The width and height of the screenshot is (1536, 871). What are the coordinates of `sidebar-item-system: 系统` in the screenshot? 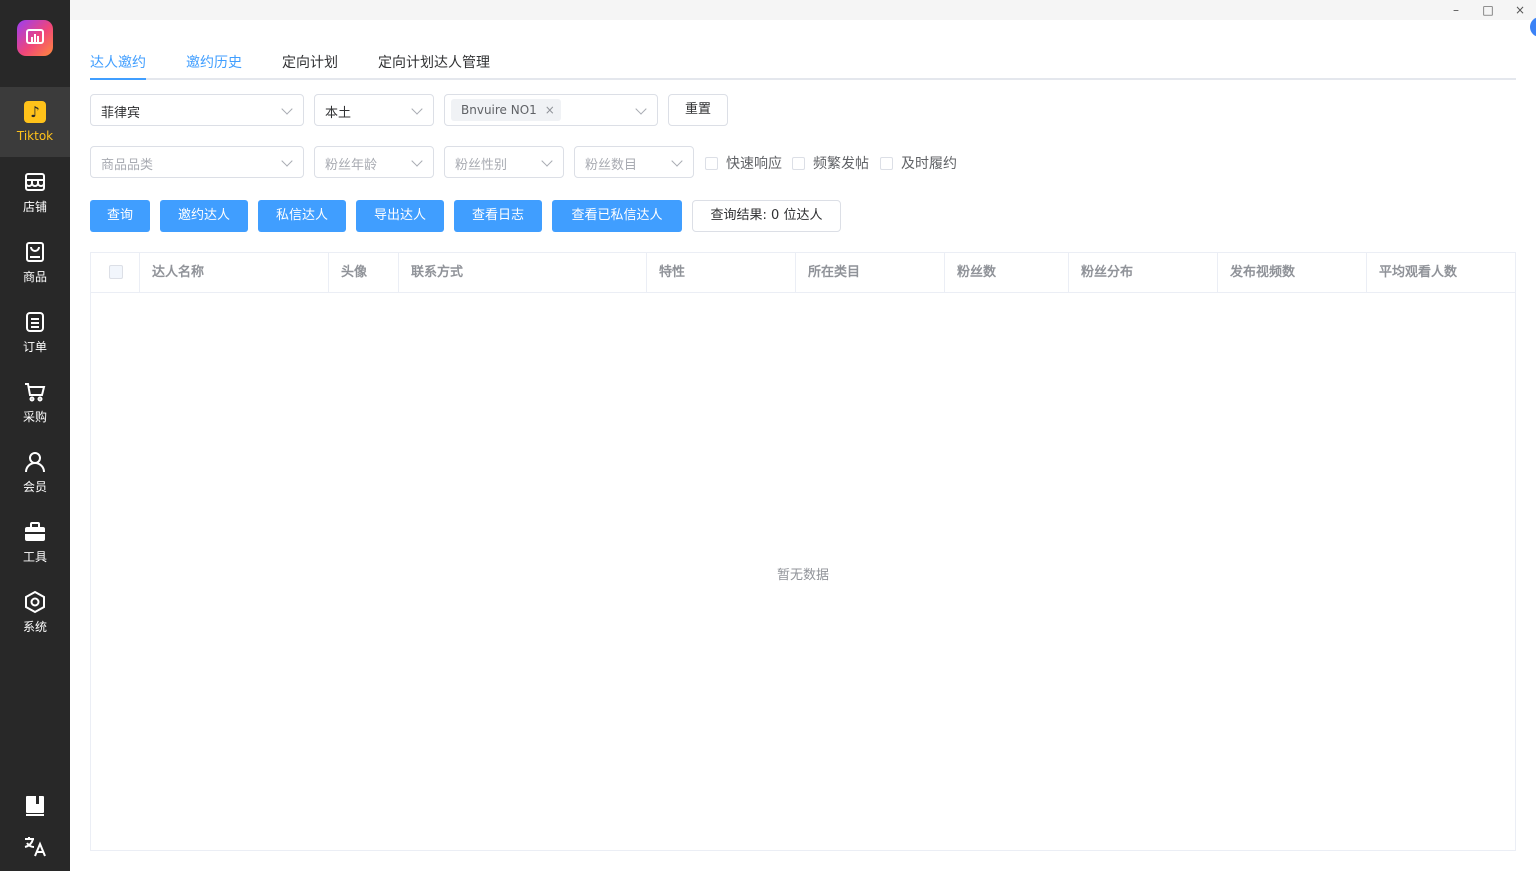 It's located at (35, 612).